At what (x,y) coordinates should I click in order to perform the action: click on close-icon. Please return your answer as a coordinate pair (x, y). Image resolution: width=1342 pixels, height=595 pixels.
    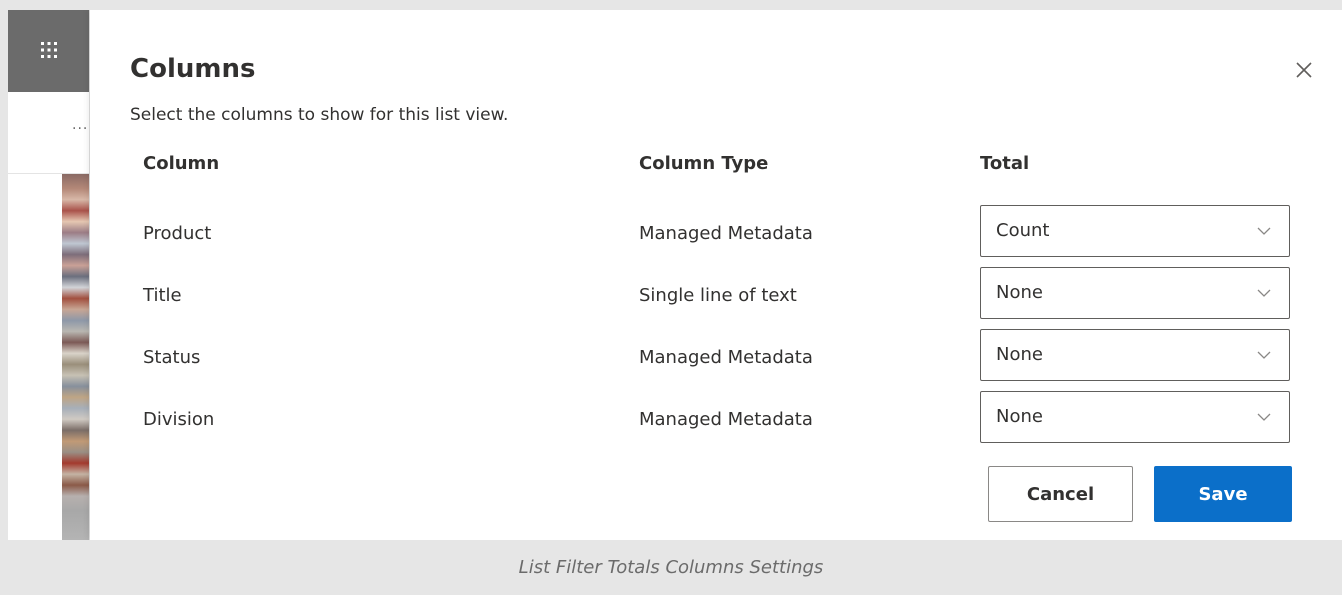
    Looking at the image, I should click on (1304, 70).